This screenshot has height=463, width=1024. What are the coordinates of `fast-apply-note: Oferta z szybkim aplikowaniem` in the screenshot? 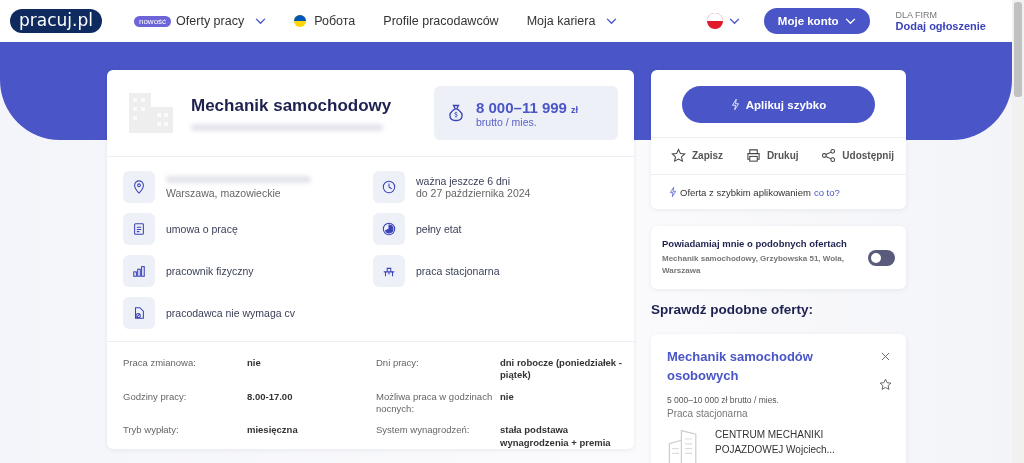 It's located at (745, 192).